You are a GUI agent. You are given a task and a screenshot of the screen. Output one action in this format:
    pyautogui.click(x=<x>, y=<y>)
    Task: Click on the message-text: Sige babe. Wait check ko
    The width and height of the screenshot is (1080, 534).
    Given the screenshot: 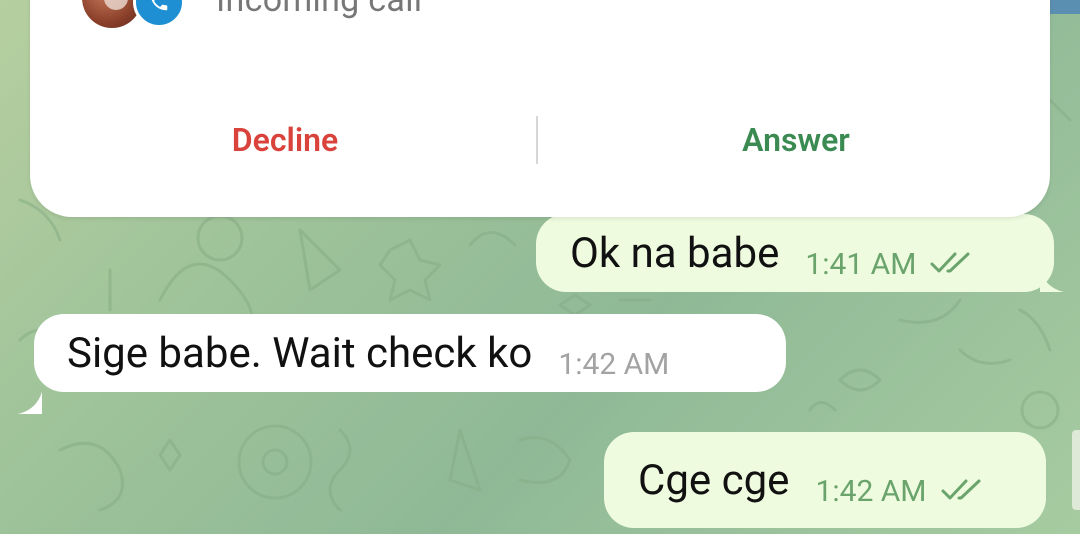 What is the action you would take?
    pyautogui.click(x=300, y=353)
    